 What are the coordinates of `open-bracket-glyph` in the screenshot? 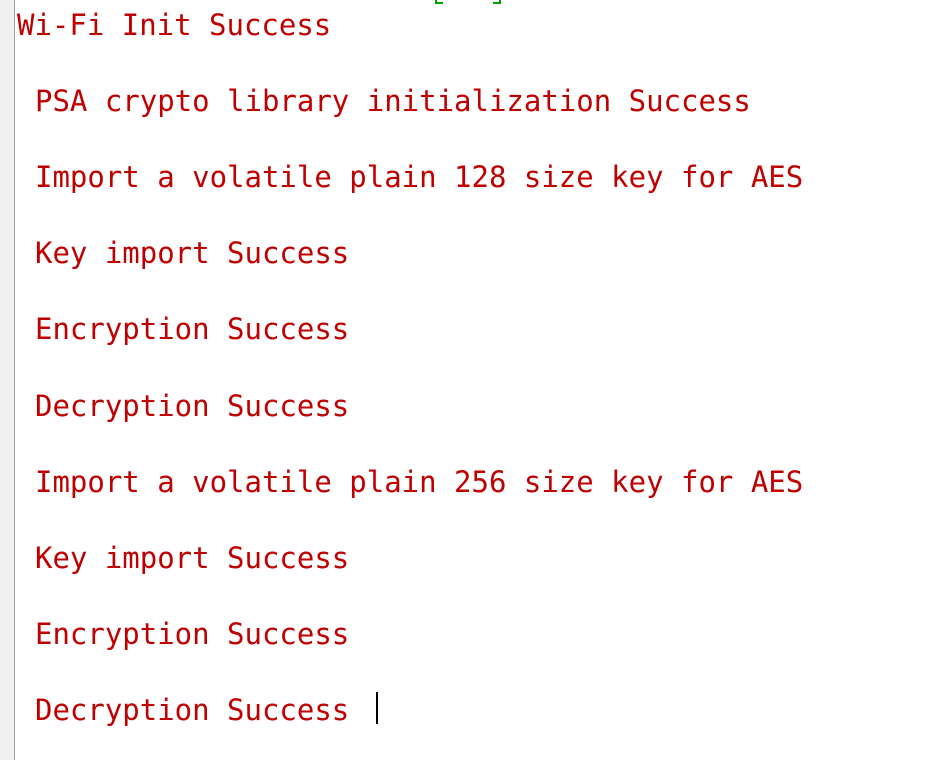 It's located at (439, 2).